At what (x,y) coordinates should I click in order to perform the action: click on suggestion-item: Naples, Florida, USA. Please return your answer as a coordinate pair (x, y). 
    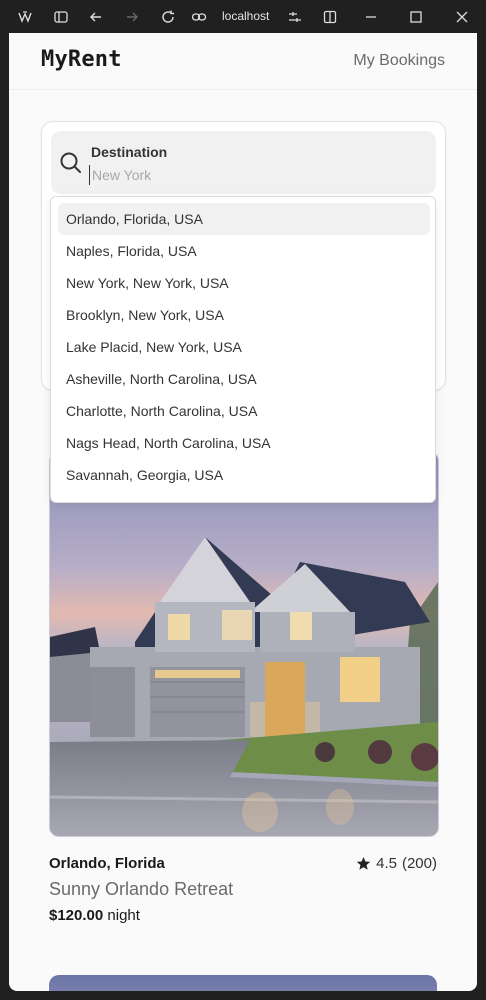
    Looking at the image, I should click on (244, 251).